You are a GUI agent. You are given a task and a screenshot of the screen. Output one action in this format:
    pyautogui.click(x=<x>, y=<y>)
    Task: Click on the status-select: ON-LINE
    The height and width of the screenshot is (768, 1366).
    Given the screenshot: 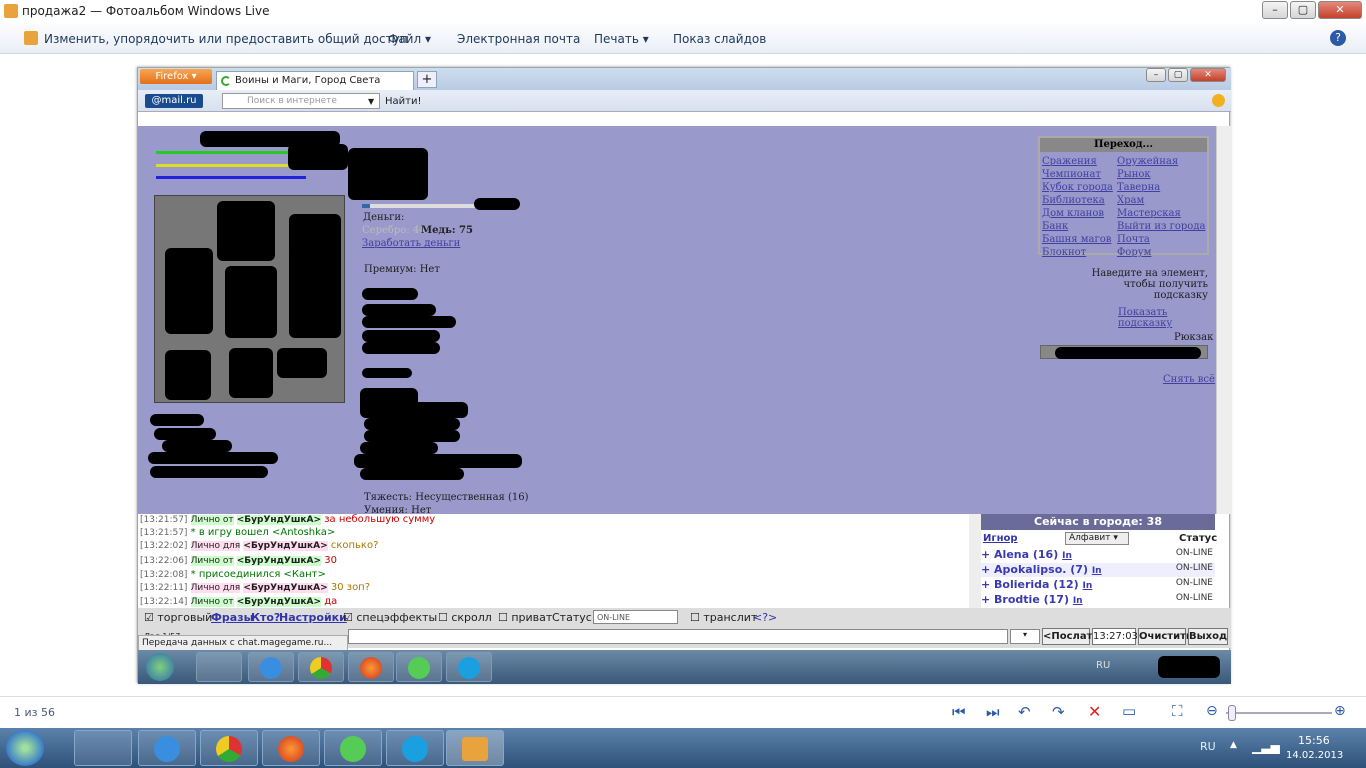 What is the action you would take?
    pyautogui.click(x=635, y=617)
    